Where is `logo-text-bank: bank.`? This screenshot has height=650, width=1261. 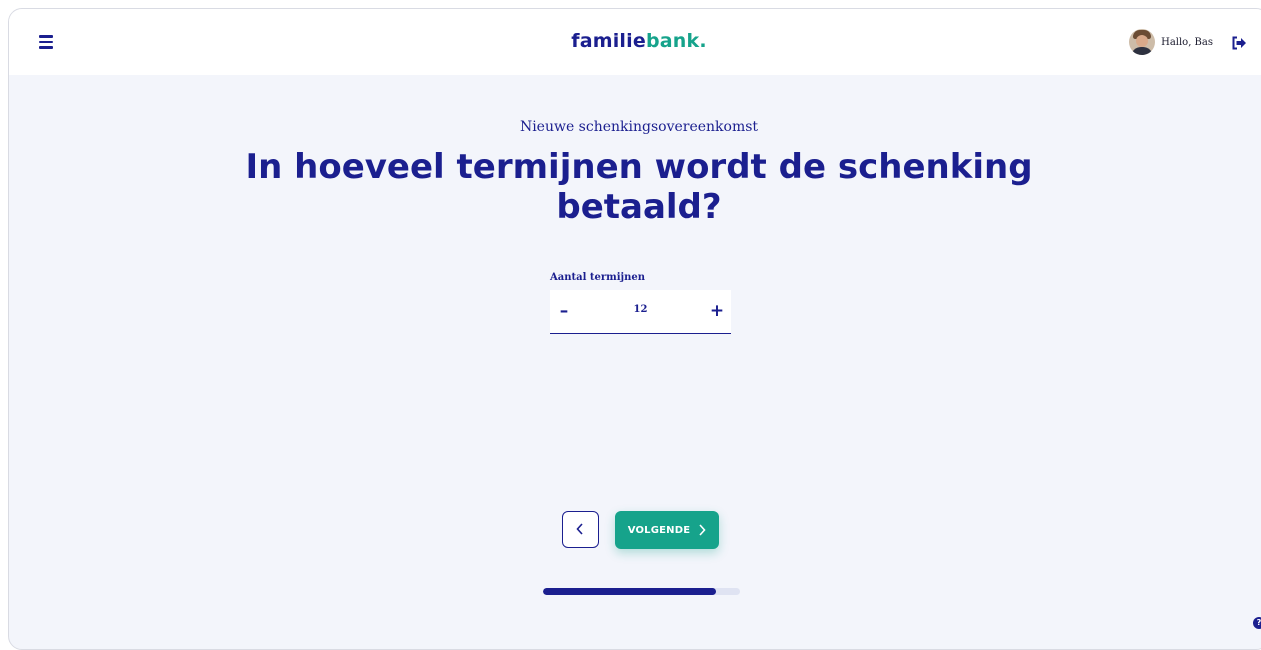 logo-text-bank: bank. is located at coordinates (676, 41).